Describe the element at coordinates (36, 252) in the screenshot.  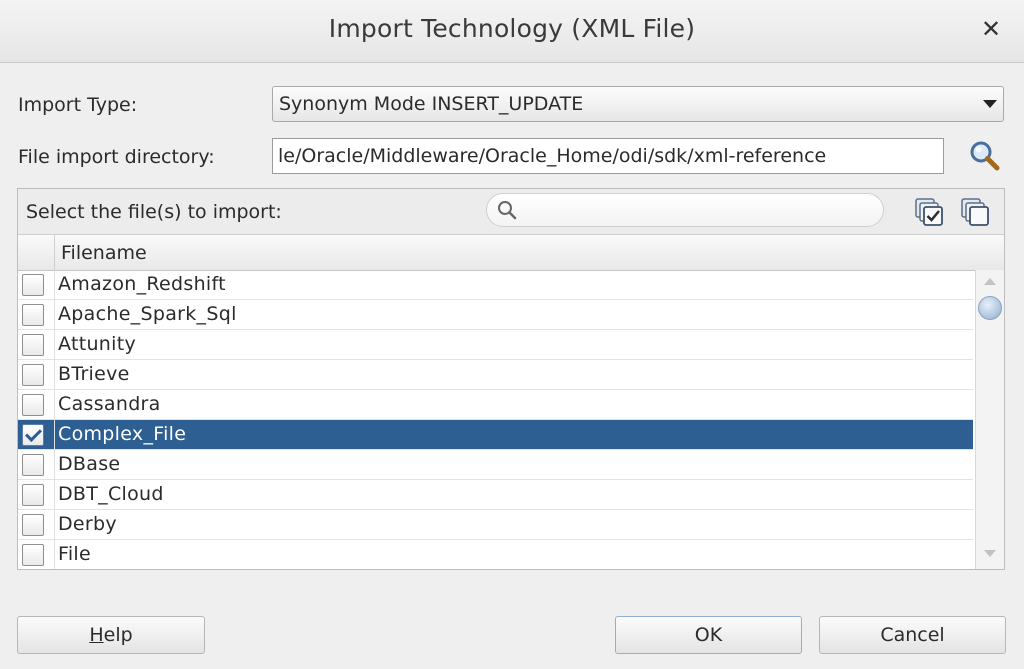
I see `header-check-column` at that location.